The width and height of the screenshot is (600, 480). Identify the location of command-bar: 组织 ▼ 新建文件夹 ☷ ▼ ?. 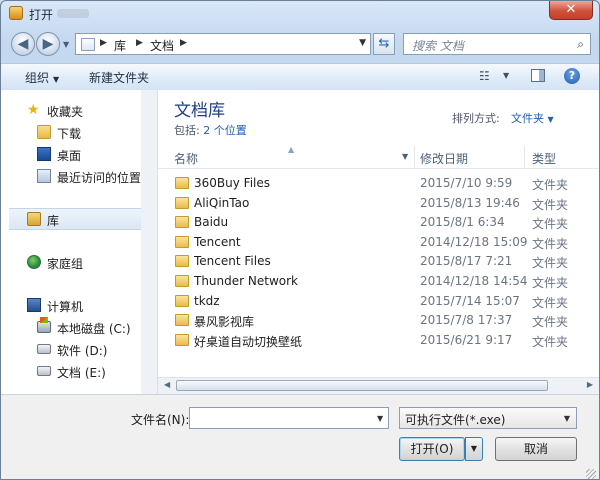
(300, 77).